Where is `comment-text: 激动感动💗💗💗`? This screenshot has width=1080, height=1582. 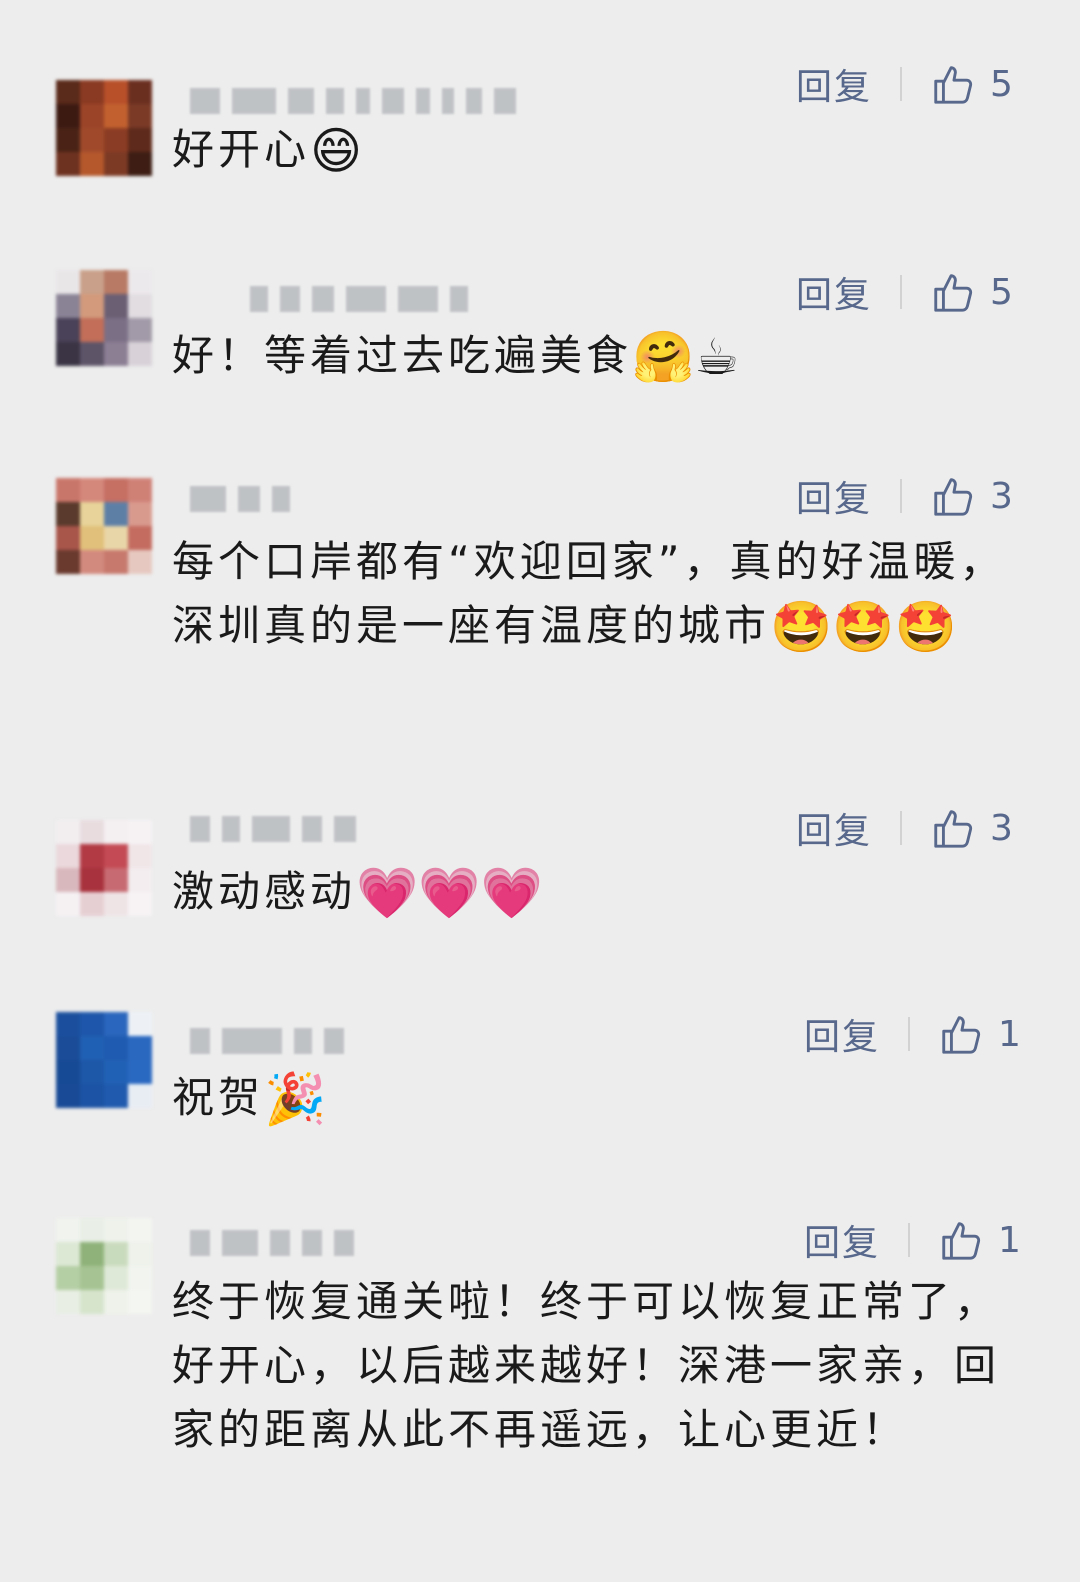 comment-text: 激动感动💗💗💗 is located at coordinates (602, 892).